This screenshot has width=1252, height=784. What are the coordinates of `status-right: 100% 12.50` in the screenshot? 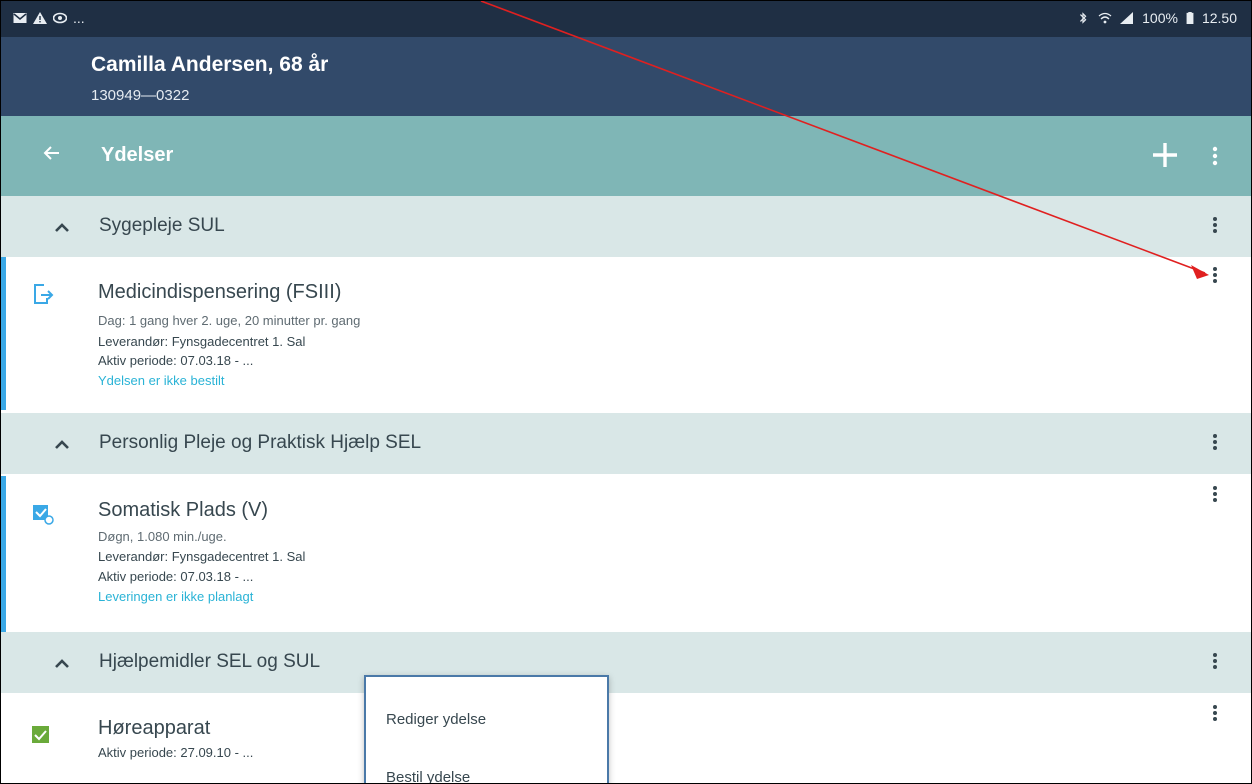 It's located at (1156, 18).